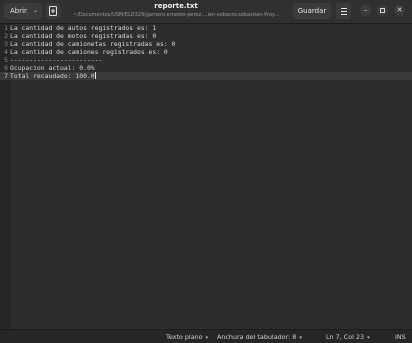 This screenshot has width=412, height=343. I want to click on new-tab-icon, so click(53, 11).